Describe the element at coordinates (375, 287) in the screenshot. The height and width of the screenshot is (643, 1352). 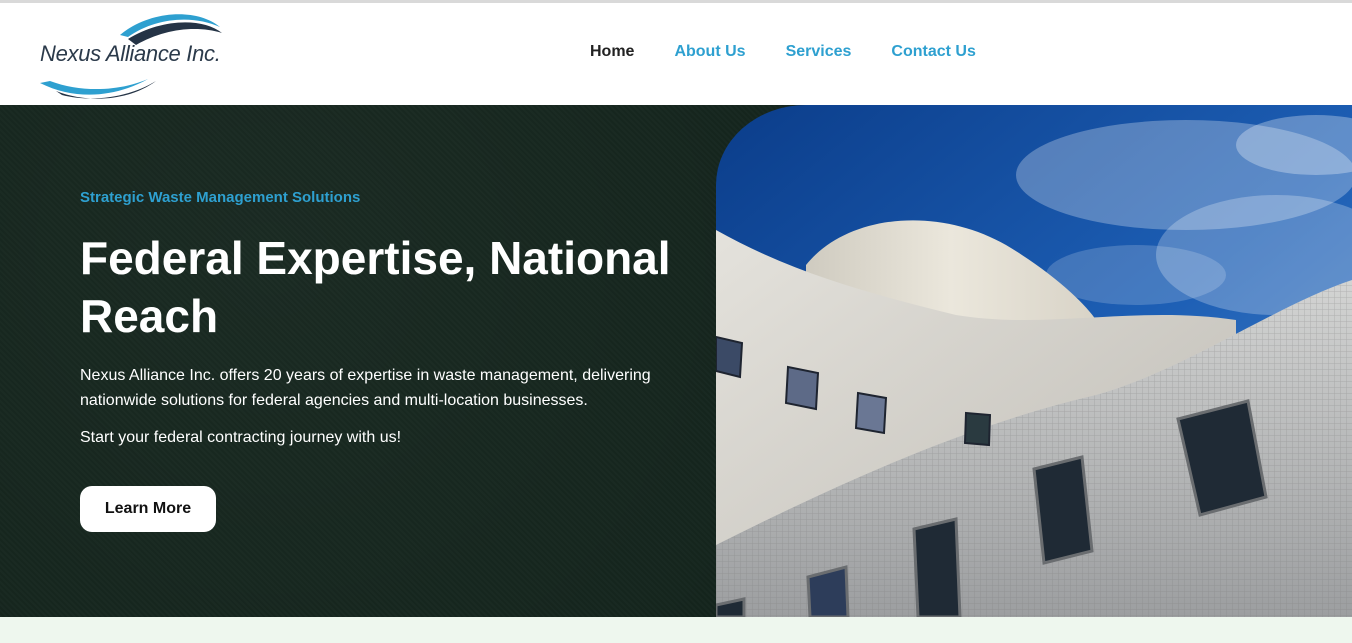
I see `hero-headline: Federal Expertise, National Reach` at that location.